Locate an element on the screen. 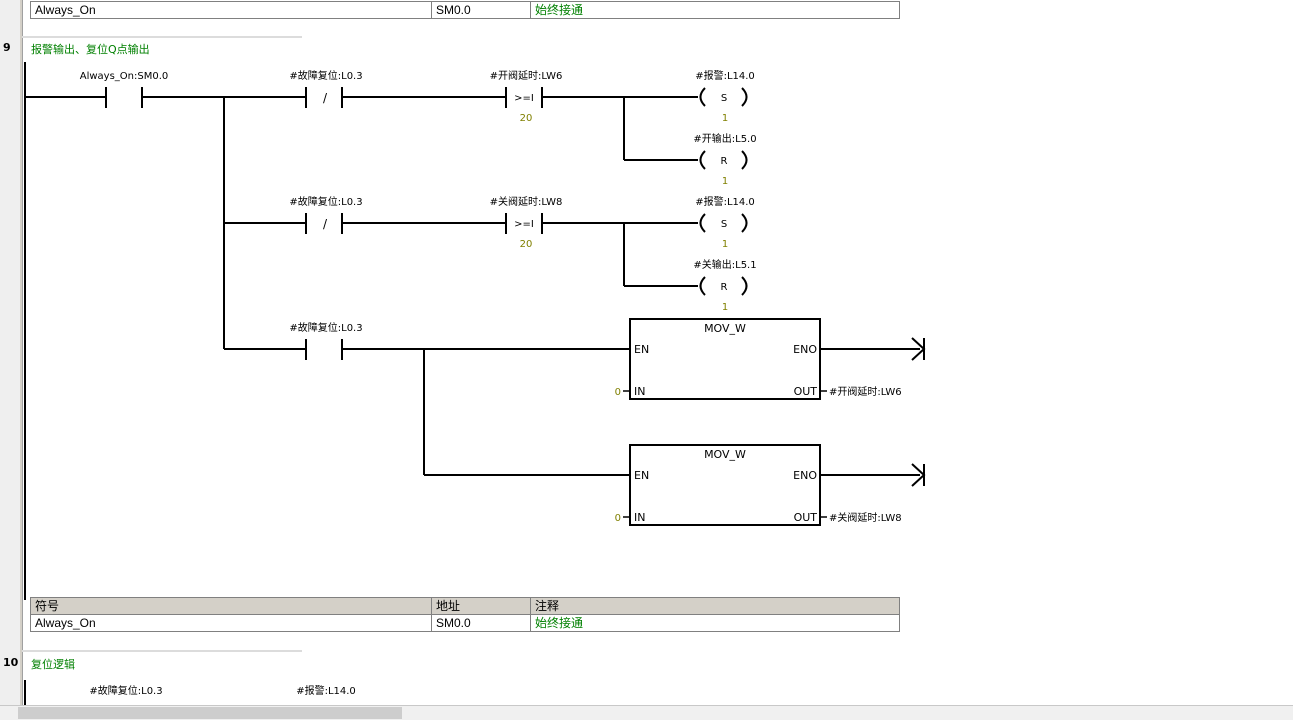 This screenshot has height=720, width=1293. compare-label: #开阀延时:LW6 is located at coordinates (526, 75).